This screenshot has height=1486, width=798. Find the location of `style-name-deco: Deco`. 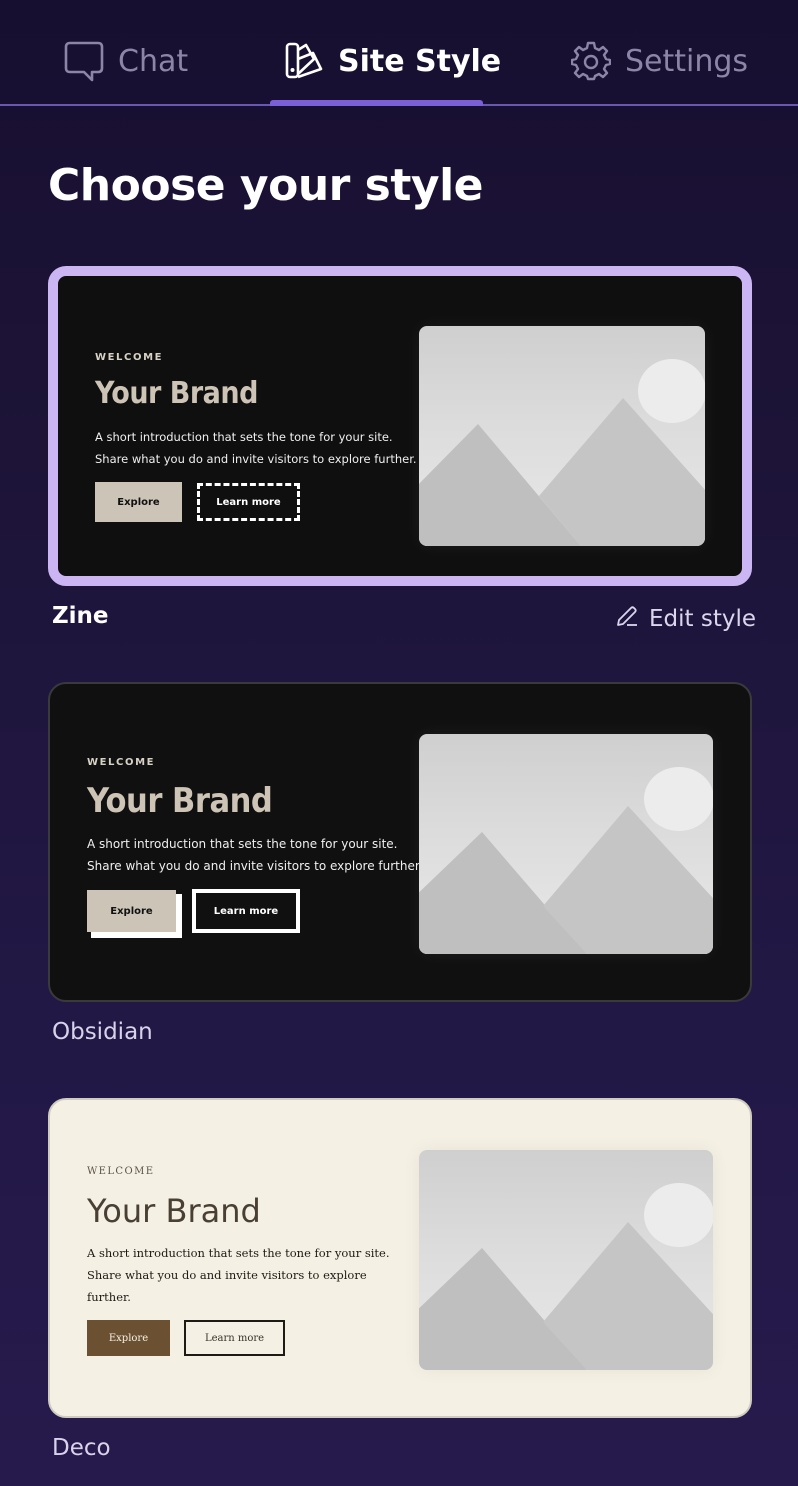

style-name-deco: Deco is located at coordinates (81, 1448).